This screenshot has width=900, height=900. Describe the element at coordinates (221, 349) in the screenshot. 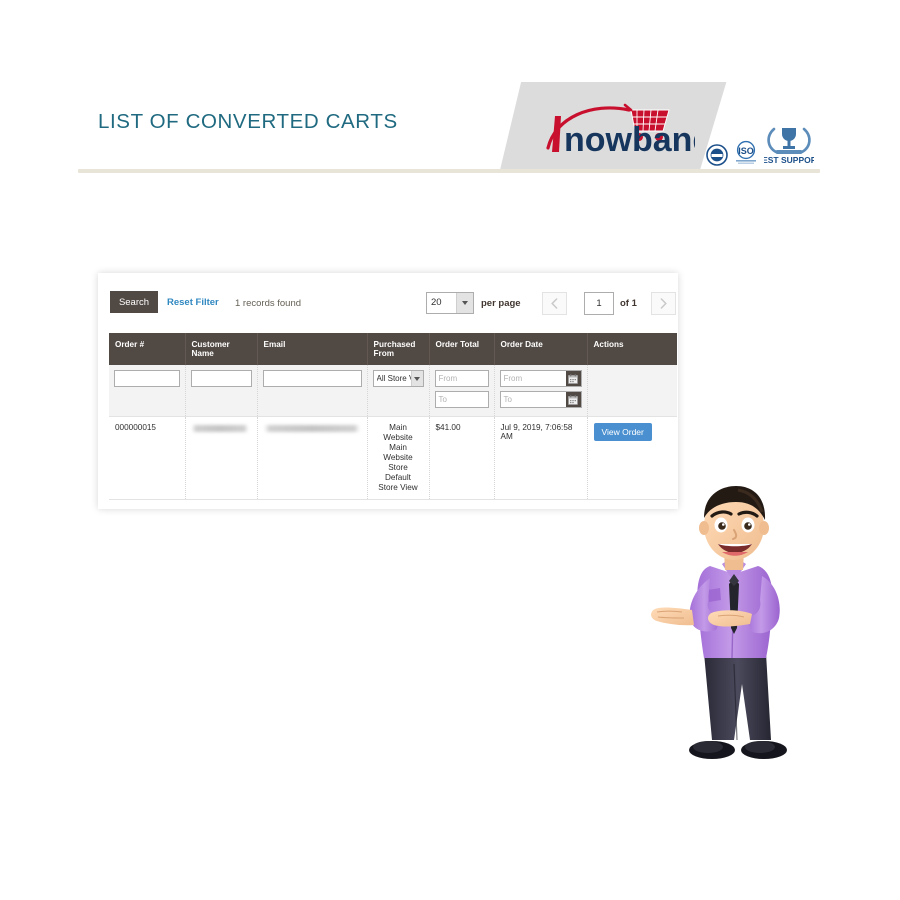

I see `column-header-customer-name: Customer Name` at that location.